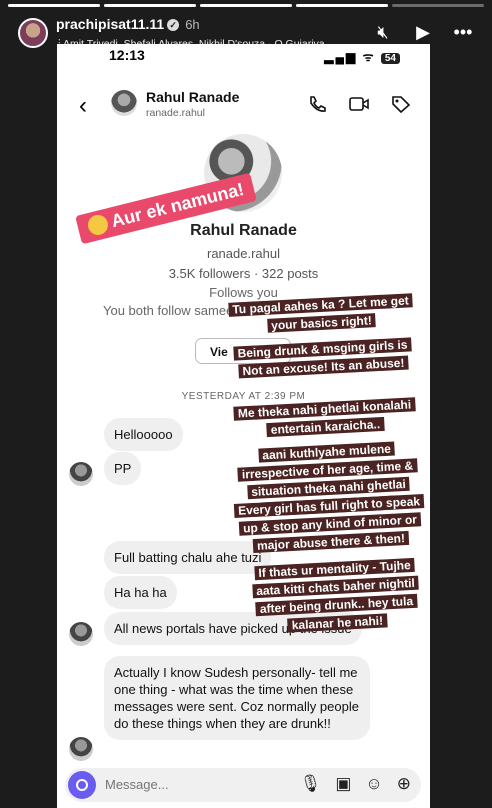 Image resolution: width=492 pixels, height=808 pixels. Describe the element at coordinates (143, 434) in the screenshot. I see `message-bubble: Hellooooo` at that location.